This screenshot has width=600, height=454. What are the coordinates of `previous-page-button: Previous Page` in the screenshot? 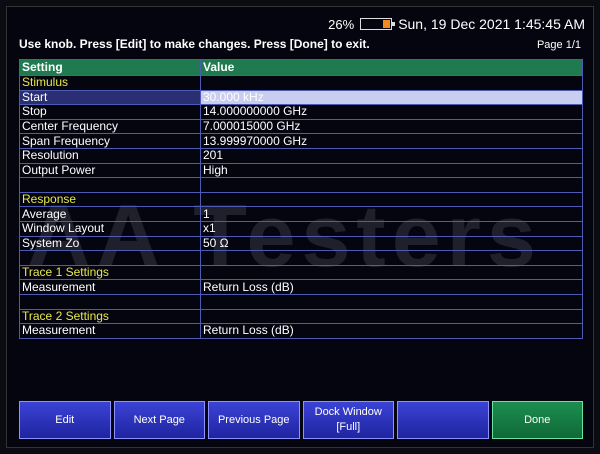 It's located at (254, 420).